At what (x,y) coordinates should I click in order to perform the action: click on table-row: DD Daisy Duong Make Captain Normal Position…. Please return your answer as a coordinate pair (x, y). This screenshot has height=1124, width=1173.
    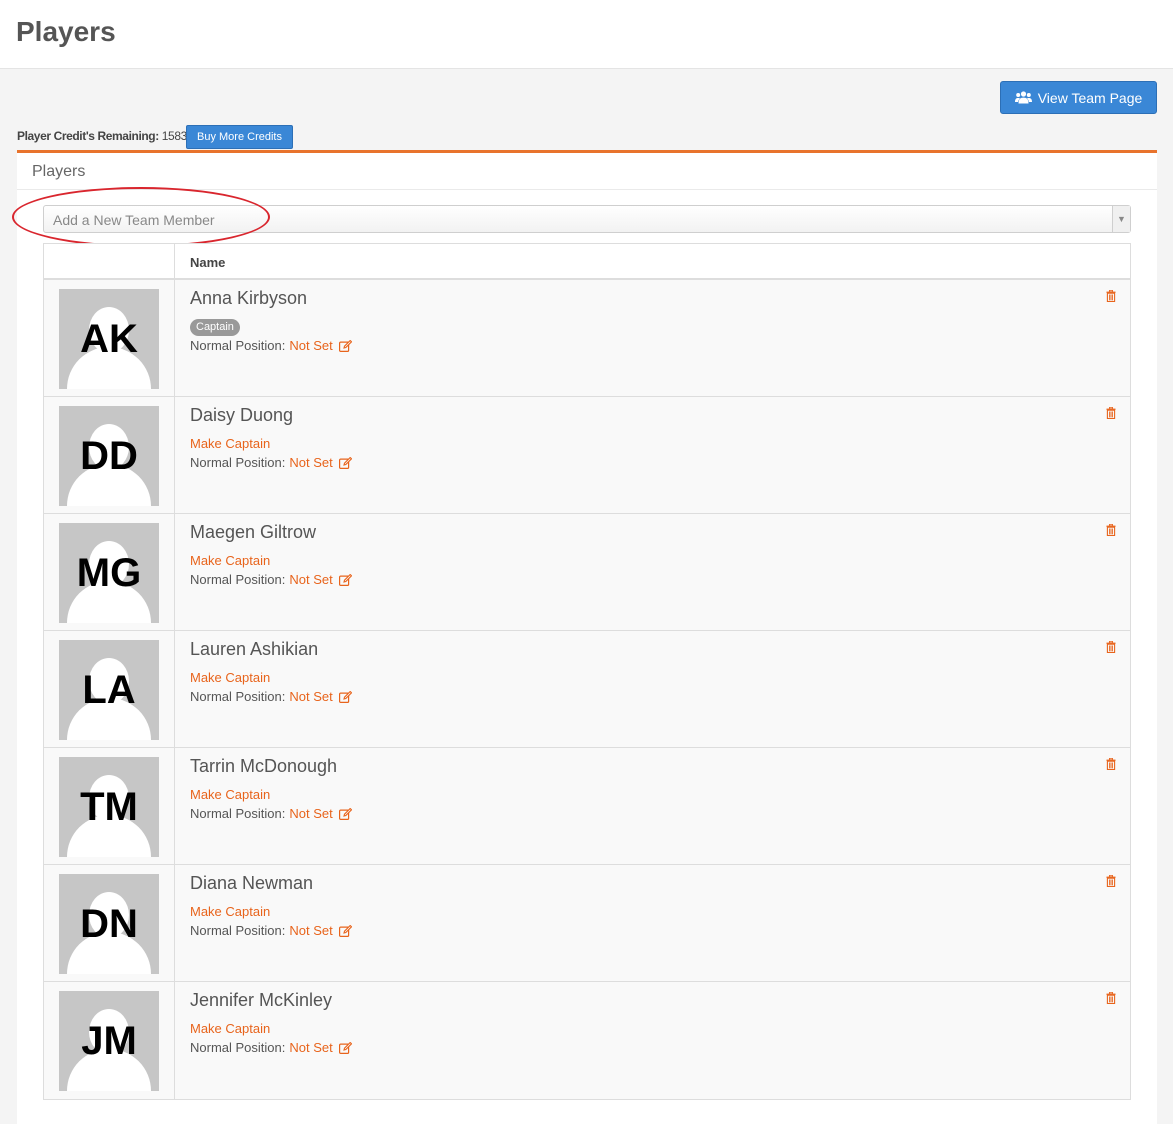
    Looking at the image, I should click on (587, 455).